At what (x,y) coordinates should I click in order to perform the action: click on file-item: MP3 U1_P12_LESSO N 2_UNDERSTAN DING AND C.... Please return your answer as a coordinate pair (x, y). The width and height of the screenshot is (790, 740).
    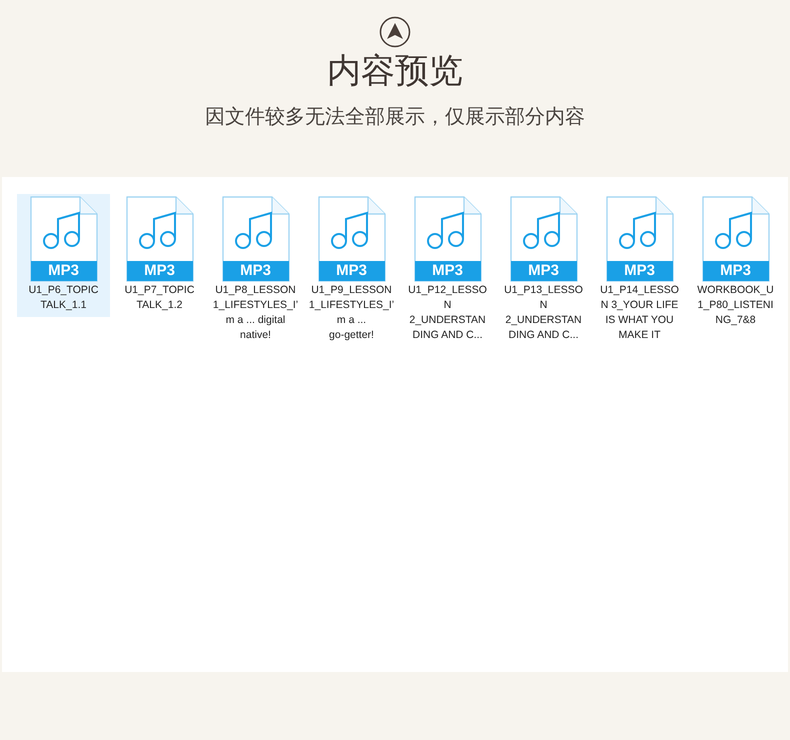
    Looking at the image, I should click on (447, 270).